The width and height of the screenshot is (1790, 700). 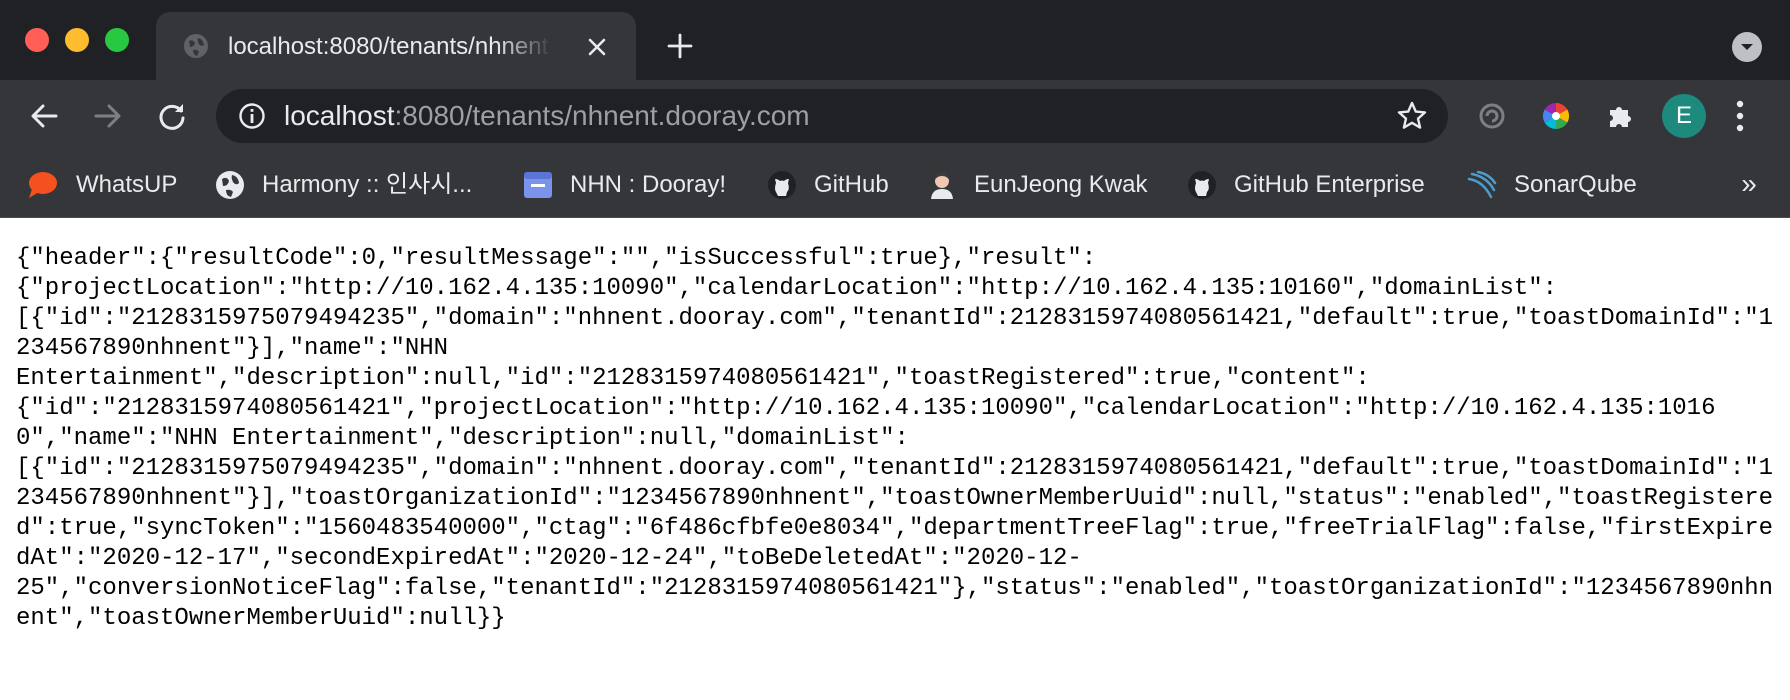 What do you see at coordinates (1740, 116) in the screenshot?
I see `more-options-icon` at bounding box center [1740, 116].